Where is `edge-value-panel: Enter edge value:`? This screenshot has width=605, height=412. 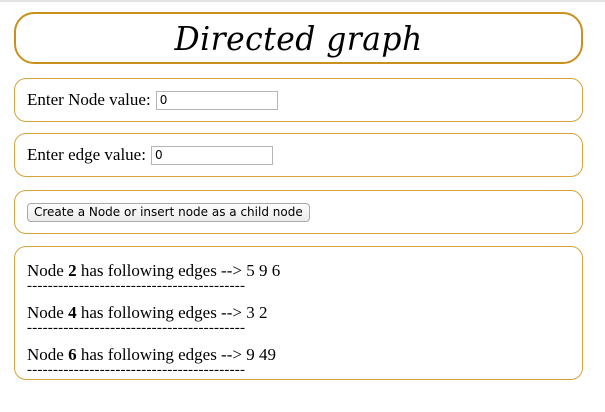 edge-value-panel: Enter edge value: is located at coordinates (298, 155).